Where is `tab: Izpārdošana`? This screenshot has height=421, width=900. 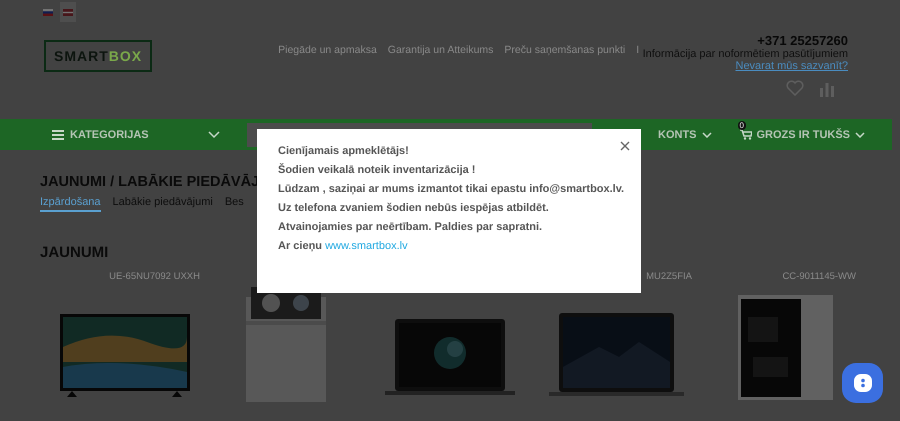
tab: Izpārdošana is located at coordinates (70, 204).